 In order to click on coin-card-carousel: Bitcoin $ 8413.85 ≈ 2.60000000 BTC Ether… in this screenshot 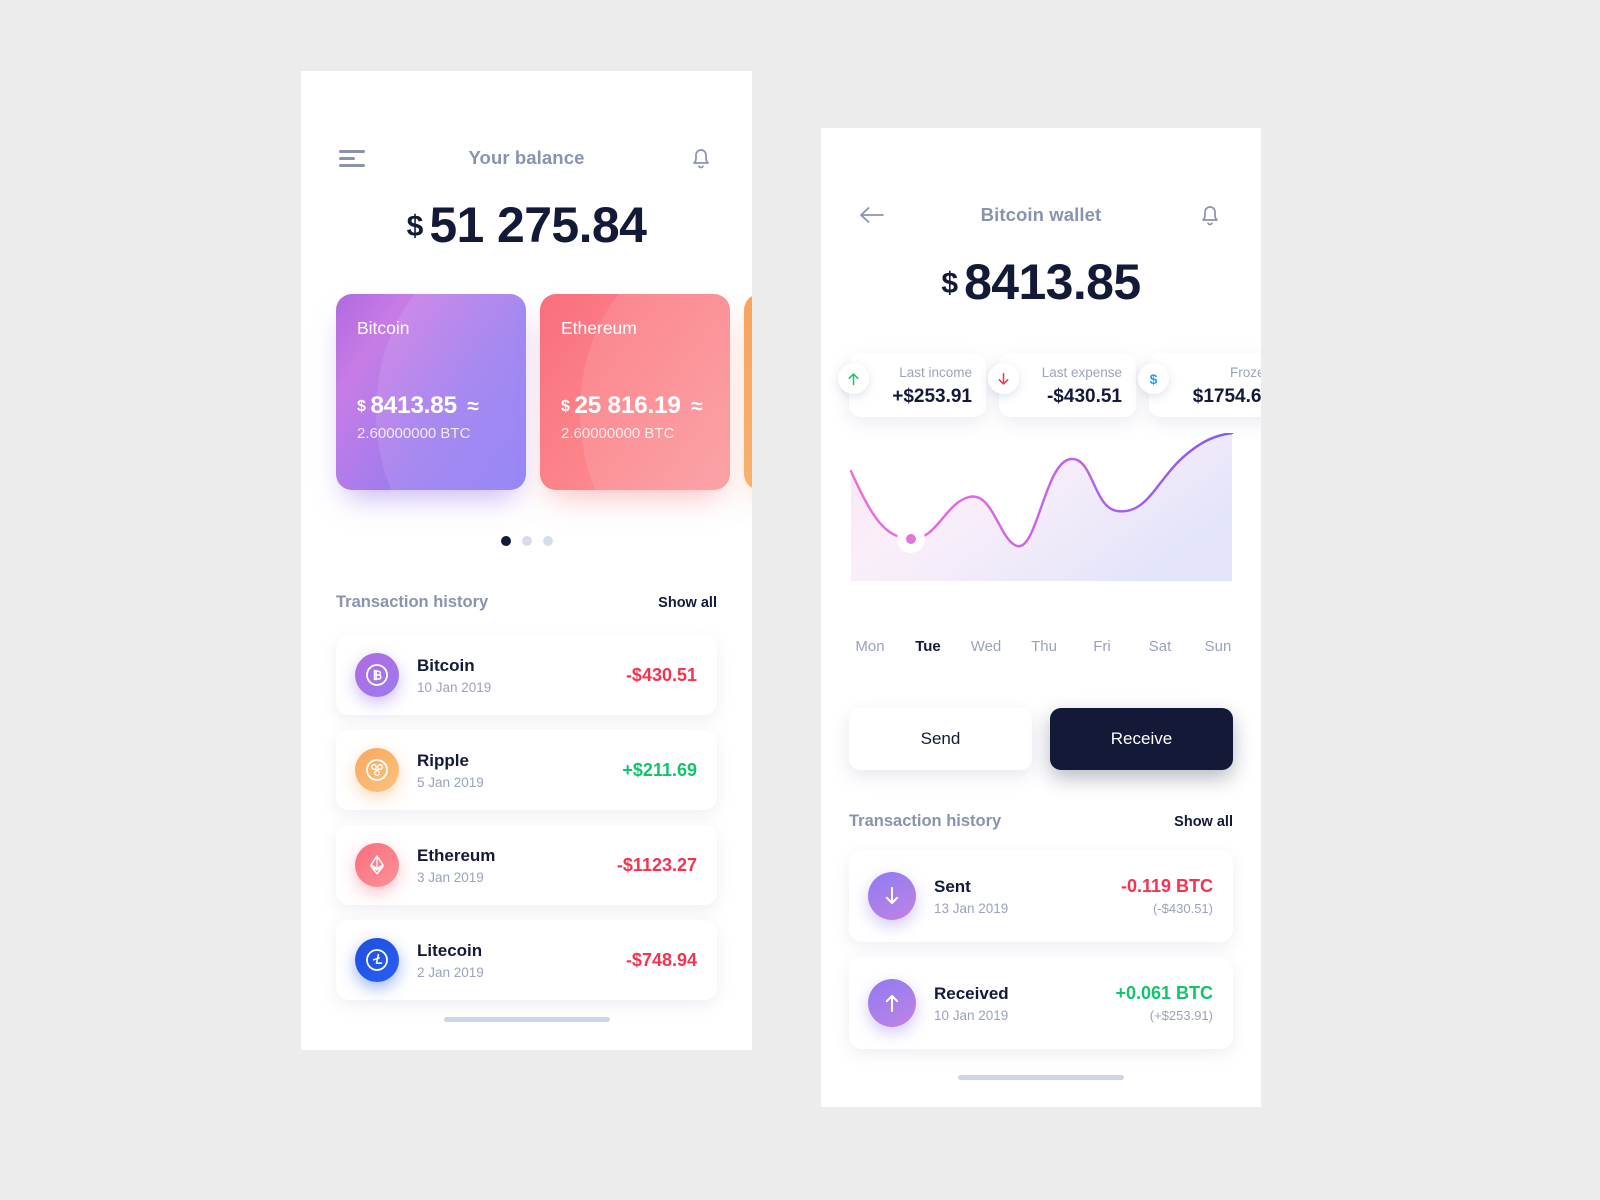, I will do `click(544, 392)`.